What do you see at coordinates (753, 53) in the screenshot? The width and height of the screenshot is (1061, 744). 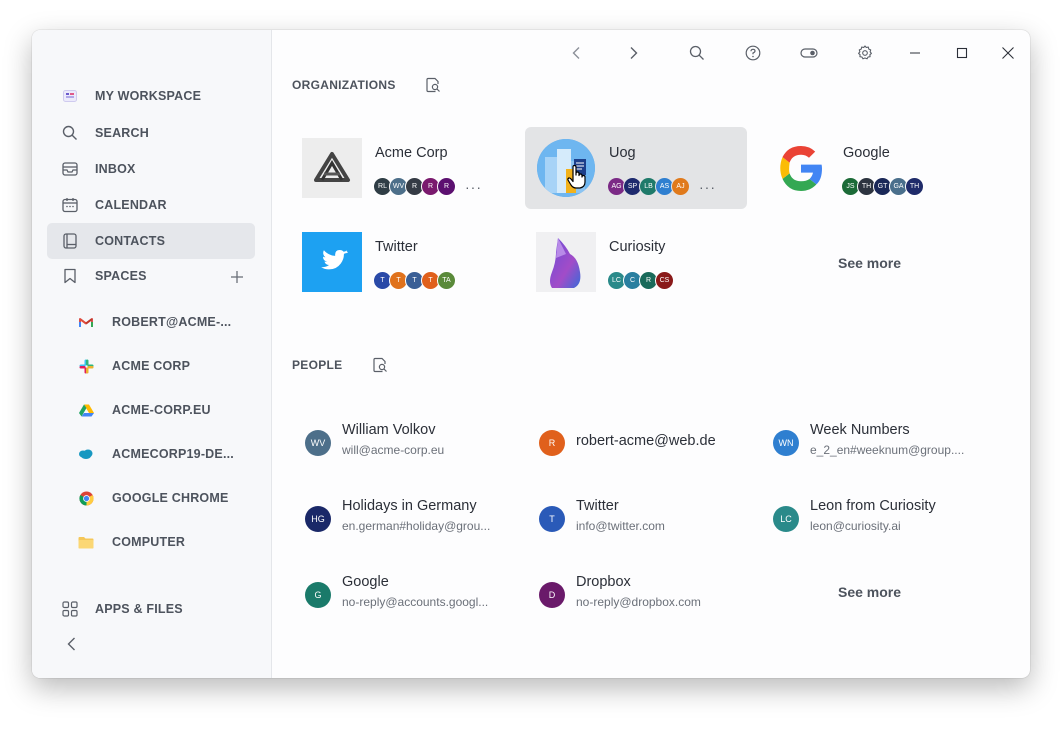 I see `help-icon` at bounding box center [753, 53].